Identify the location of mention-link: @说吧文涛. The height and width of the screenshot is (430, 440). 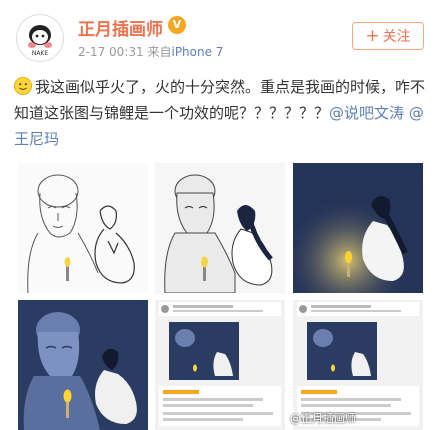
(366, 113).